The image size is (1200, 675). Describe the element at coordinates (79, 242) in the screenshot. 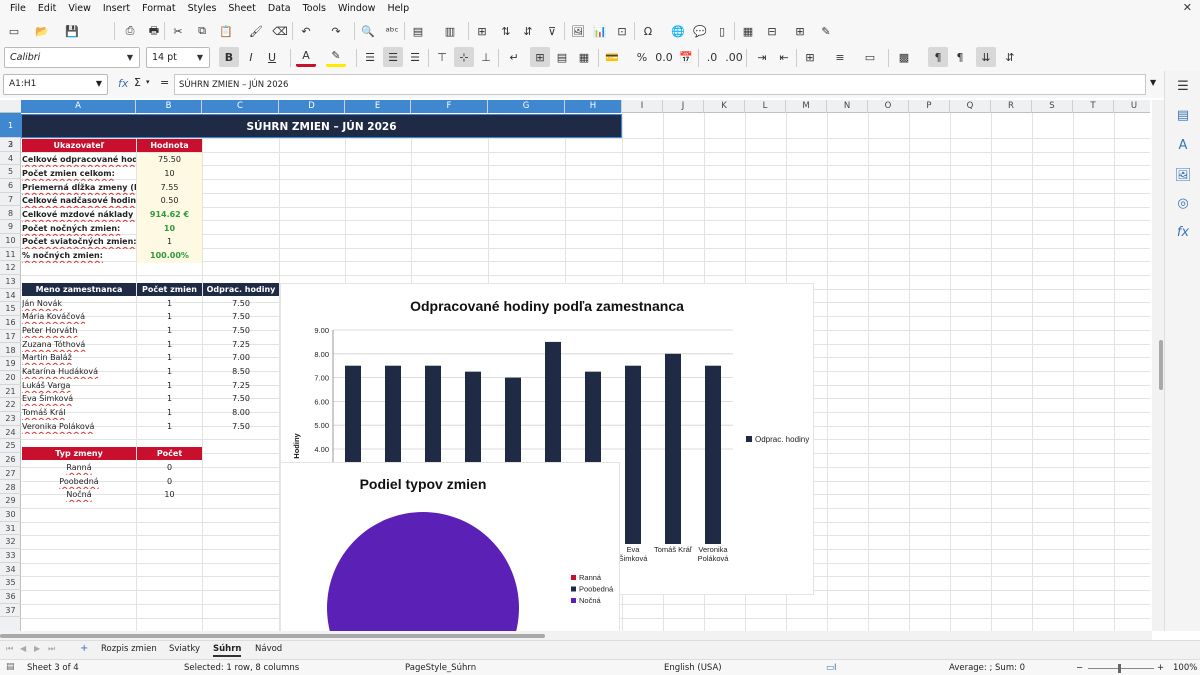

I see `summary-label: Počet sviatočných zmien:` at that location.